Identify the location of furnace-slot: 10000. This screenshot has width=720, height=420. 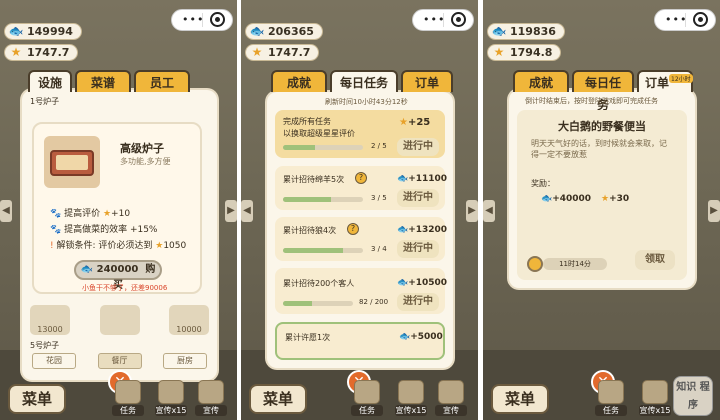
(189, 320).